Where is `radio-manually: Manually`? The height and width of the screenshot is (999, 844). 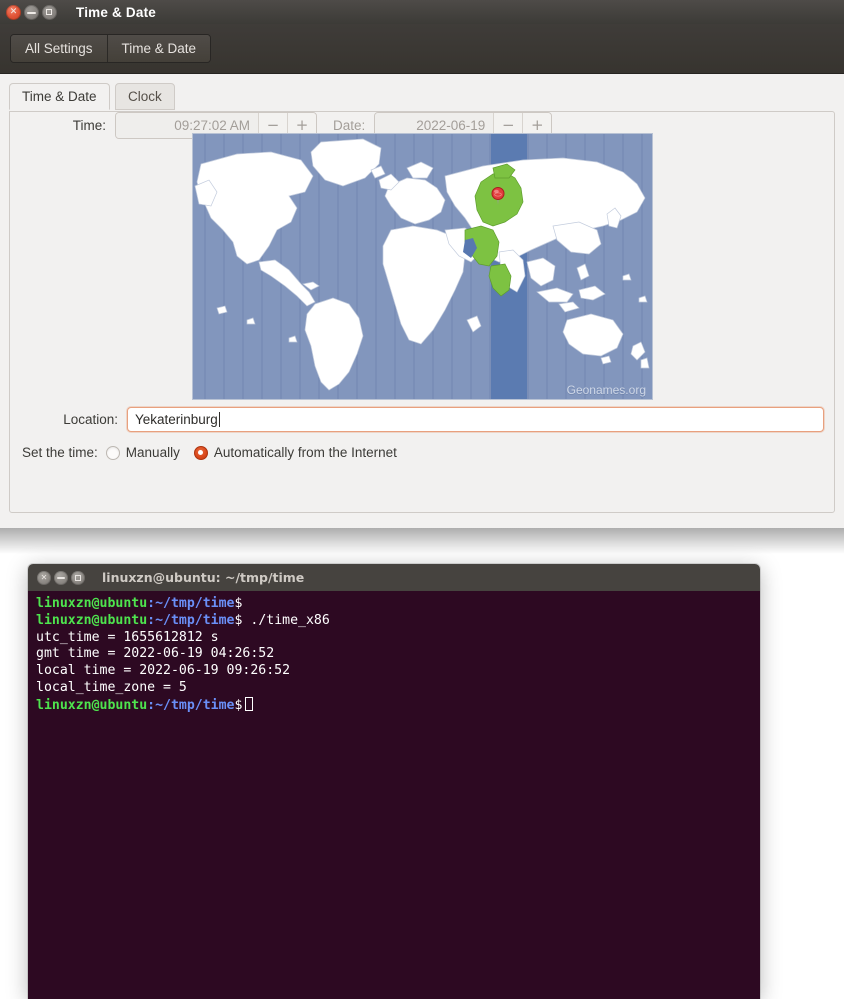 radio-manually: Manually is located at coordinates (142, 452).